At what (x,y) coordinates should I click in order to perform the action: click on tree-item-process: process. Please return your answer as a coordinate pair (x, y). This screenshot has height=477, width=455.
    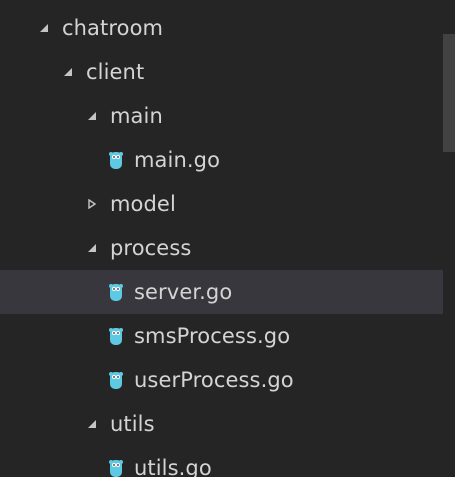
    Looking at the image, I should click on (221, 248).